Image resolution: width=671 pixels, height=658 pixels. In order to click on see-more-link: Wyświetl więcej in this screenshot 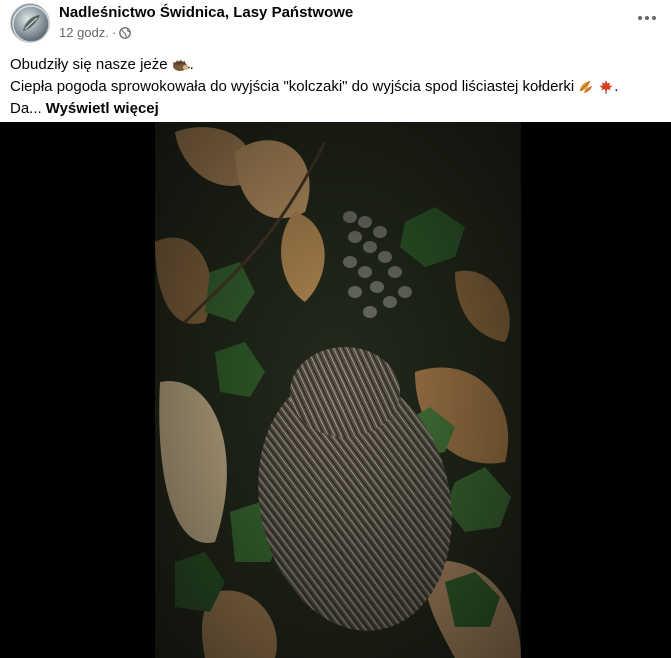, I will do `click(102, 109)`.